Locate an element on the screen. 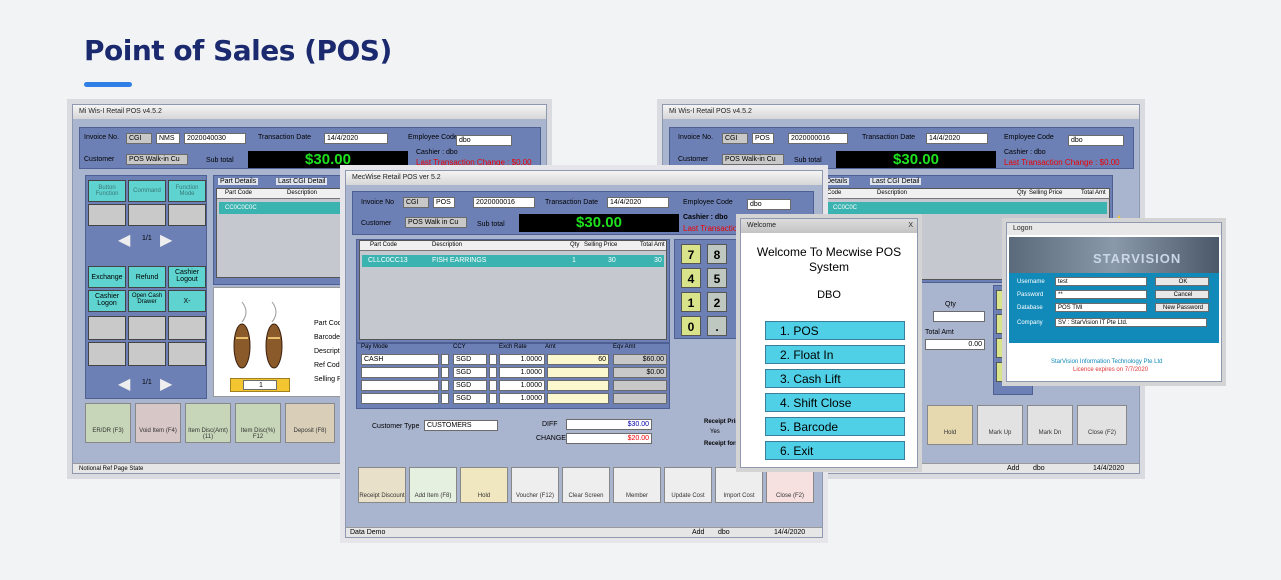  customer-field: POS Walk-in Cu is located at coordinates (157, 159).